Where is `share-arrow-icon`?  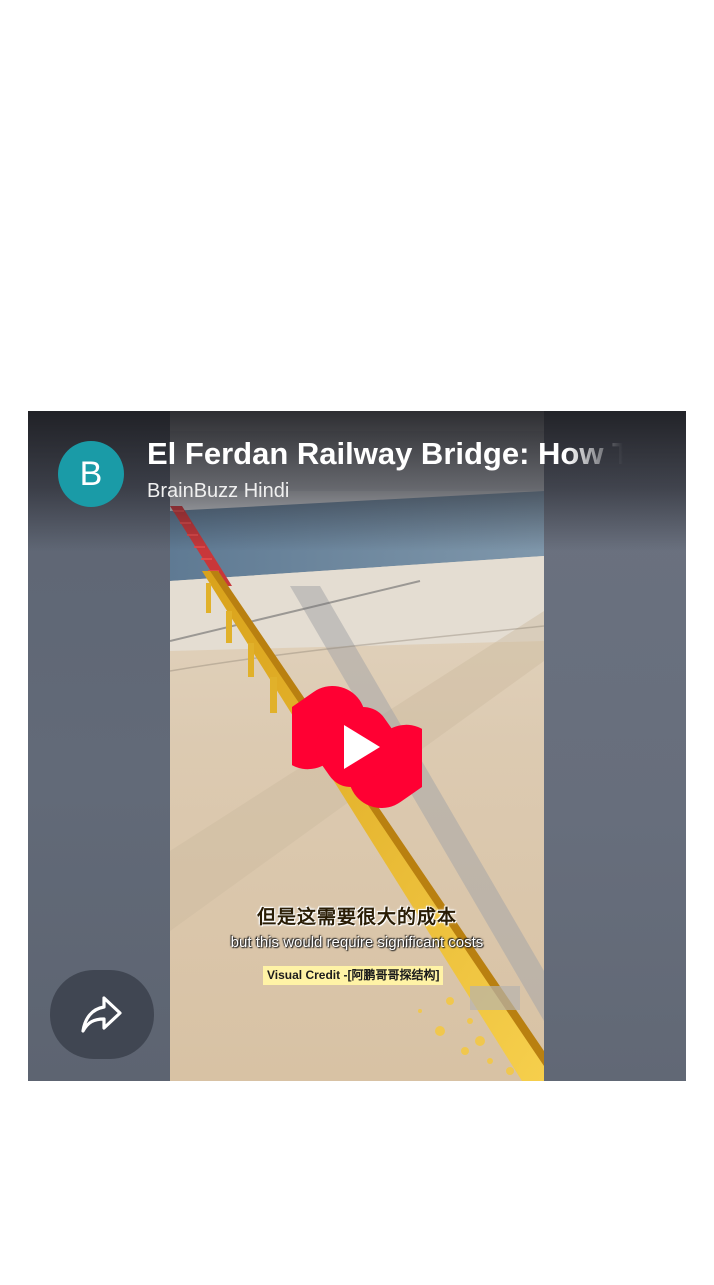
share-arrow-icon is located at coordinates (101, 1014).